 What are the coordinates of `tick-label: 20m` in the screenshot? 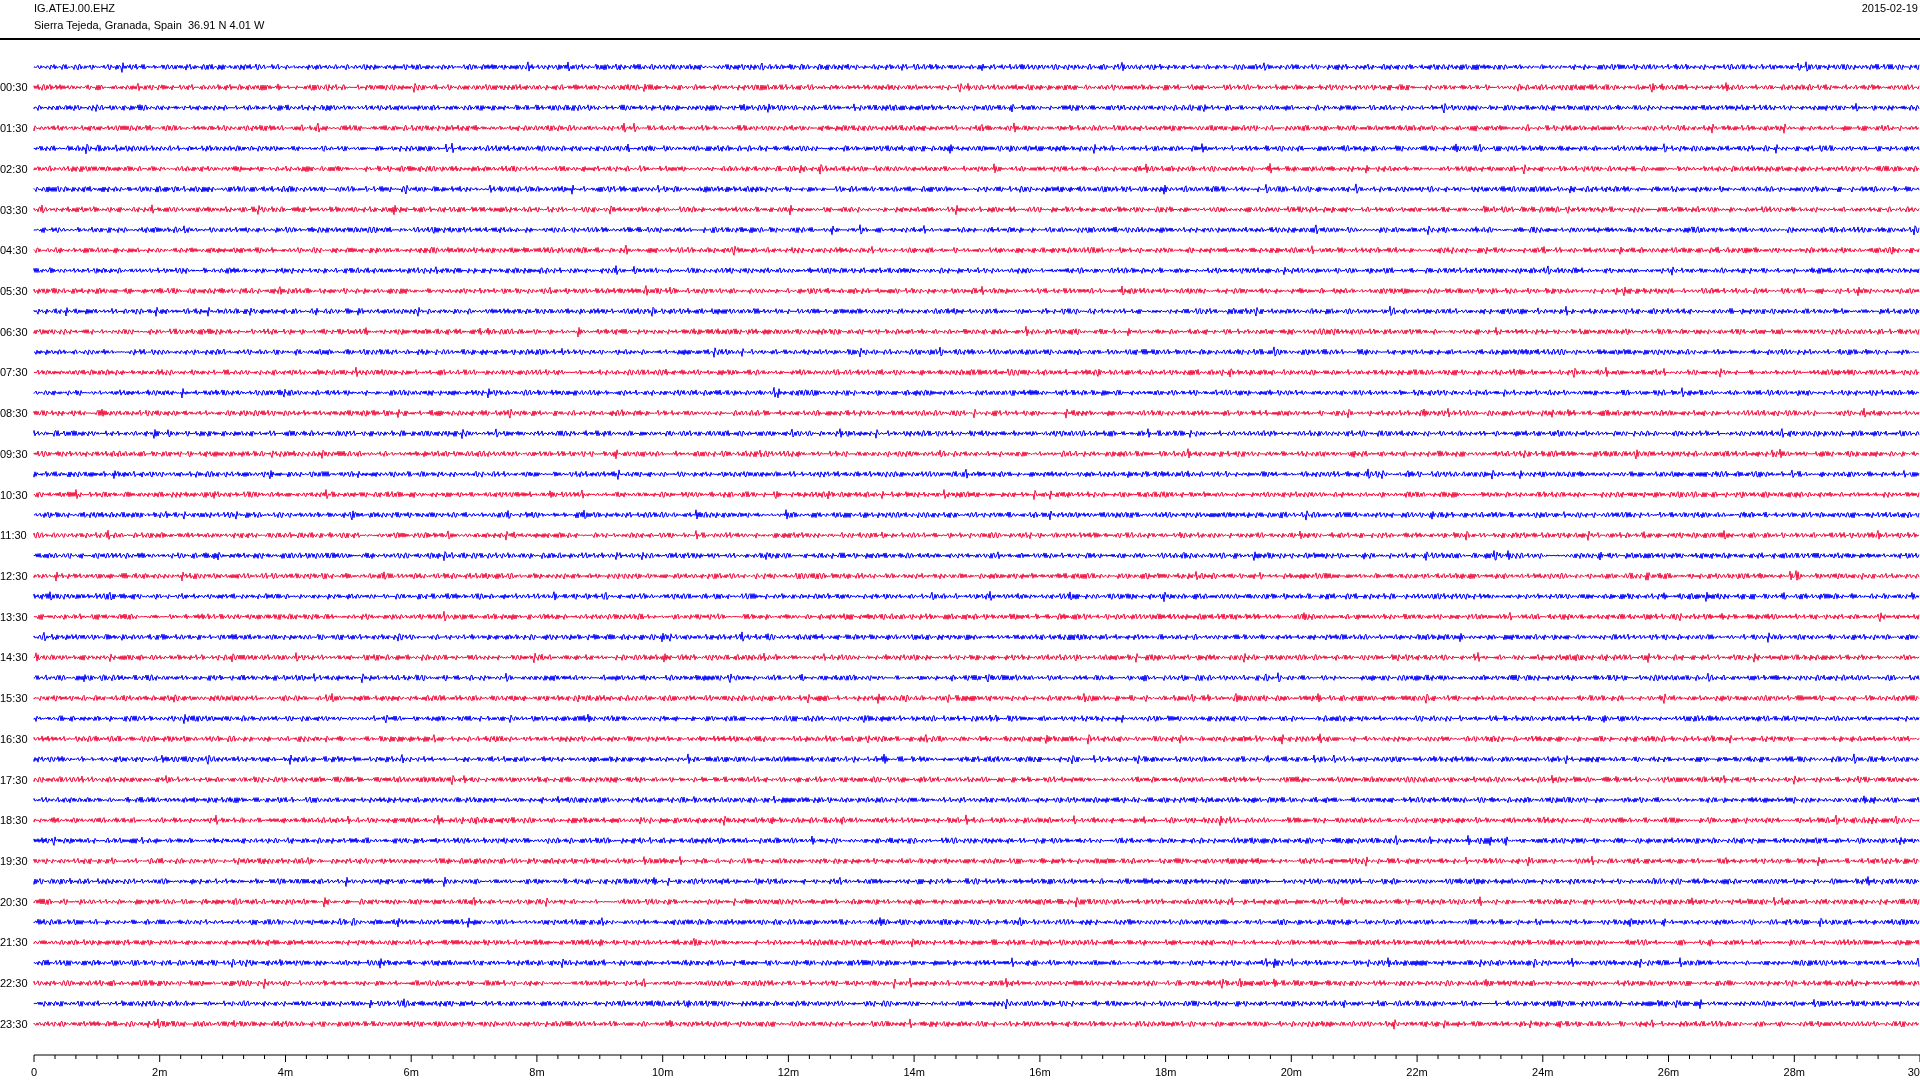 It's located at (1291, 1072).